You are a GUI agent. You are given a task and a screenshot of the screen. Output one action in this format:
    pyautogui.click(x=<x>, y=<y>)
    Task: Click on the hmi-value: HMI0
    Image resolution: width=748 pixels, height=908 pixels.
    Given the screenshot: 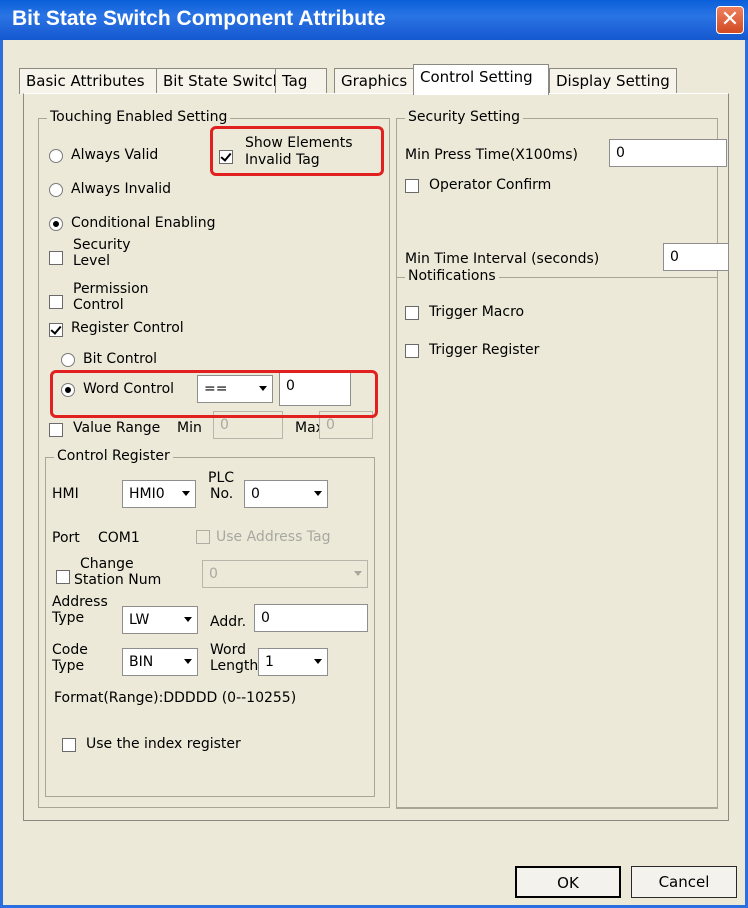 What is the action you would take?
    pyautogui.click(x=147, y=494)
    